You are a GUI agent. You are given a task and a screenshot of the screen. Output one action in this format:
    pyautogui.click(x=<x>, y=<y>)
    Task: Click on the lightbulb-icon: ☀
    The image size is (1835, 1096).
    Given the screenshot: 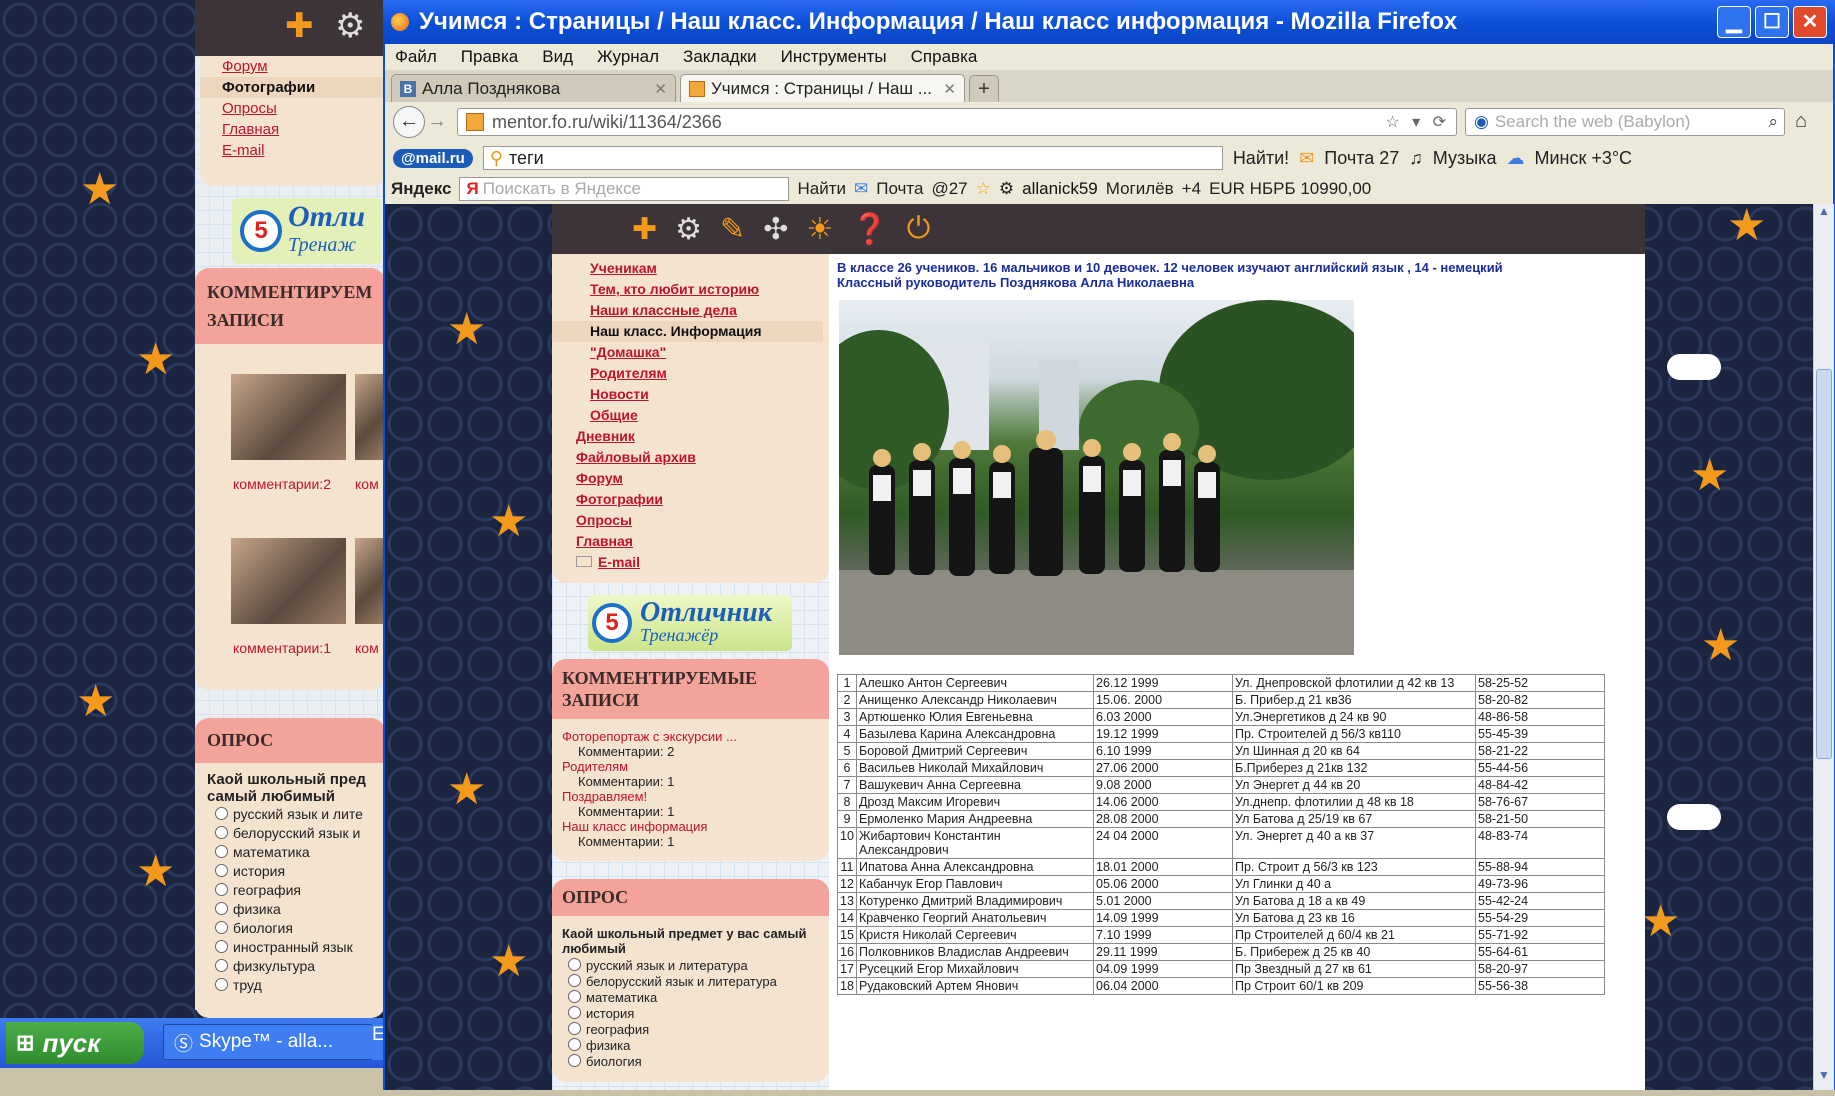 What is the action you would take?
    pyautogui.click(x=819, y=229)
    